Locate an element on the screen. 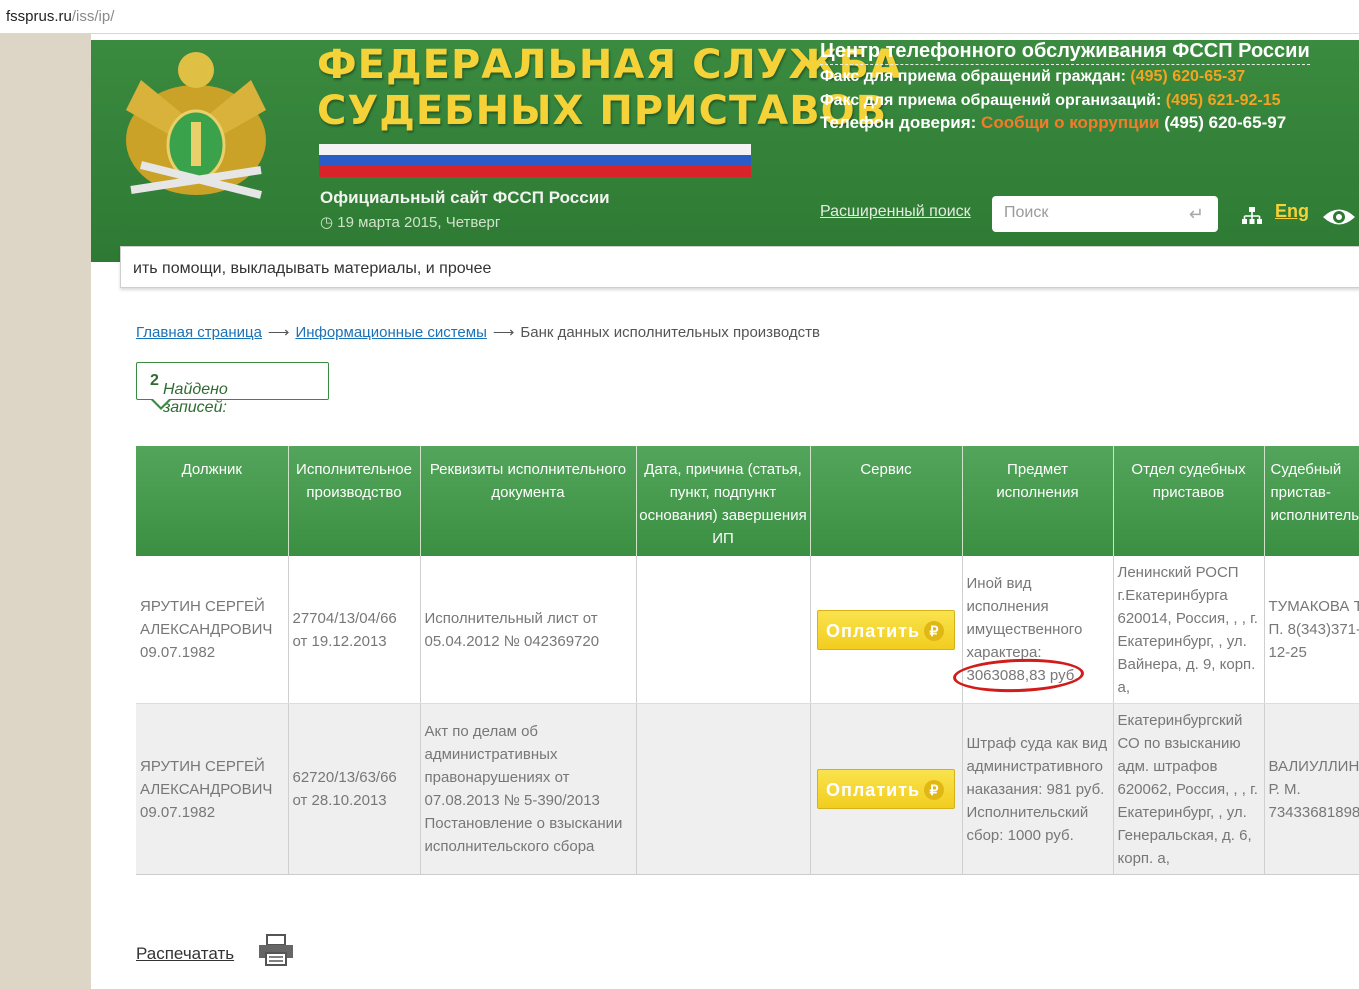 Image resolution: width=1359 pixels, height=989 pixels. breadcrumb-systems-link: Информационные системы is located at coordinates (390, 332).